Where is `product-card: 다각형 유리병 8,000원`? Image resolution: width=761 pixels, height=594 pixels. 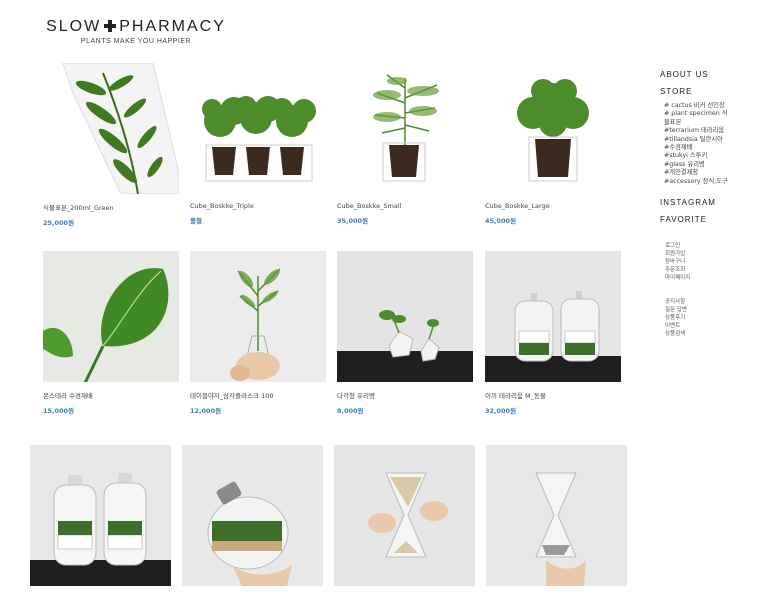 product-card: 다각형 유리병 8,000원 is located at coordinates (405, 333).